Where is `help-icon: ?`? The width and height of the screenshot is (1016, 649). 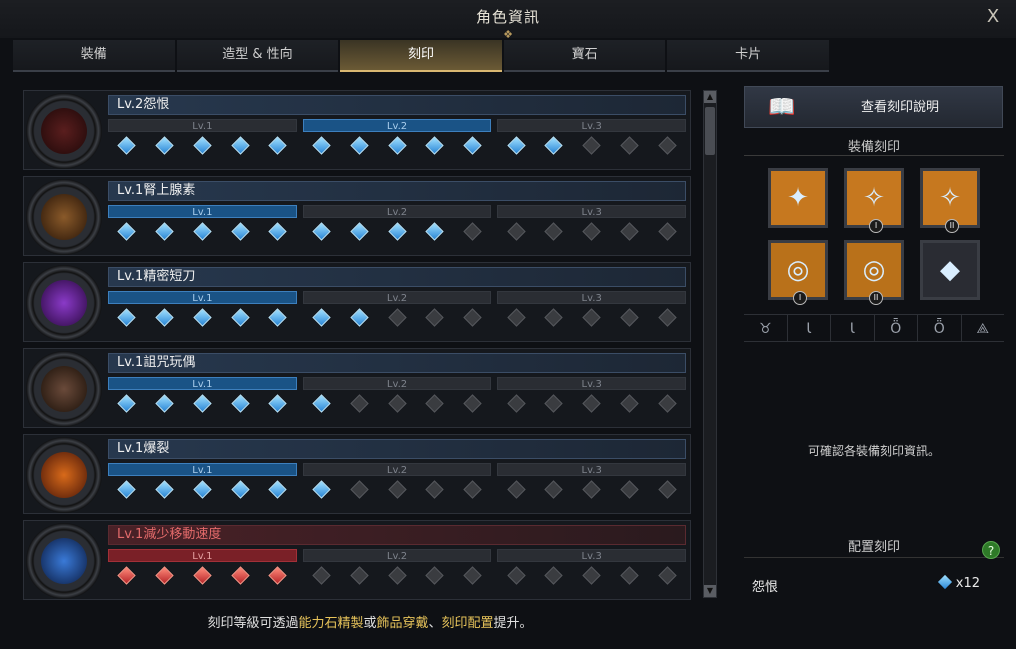
help-icon: ? is located at coordinates (991, 550).